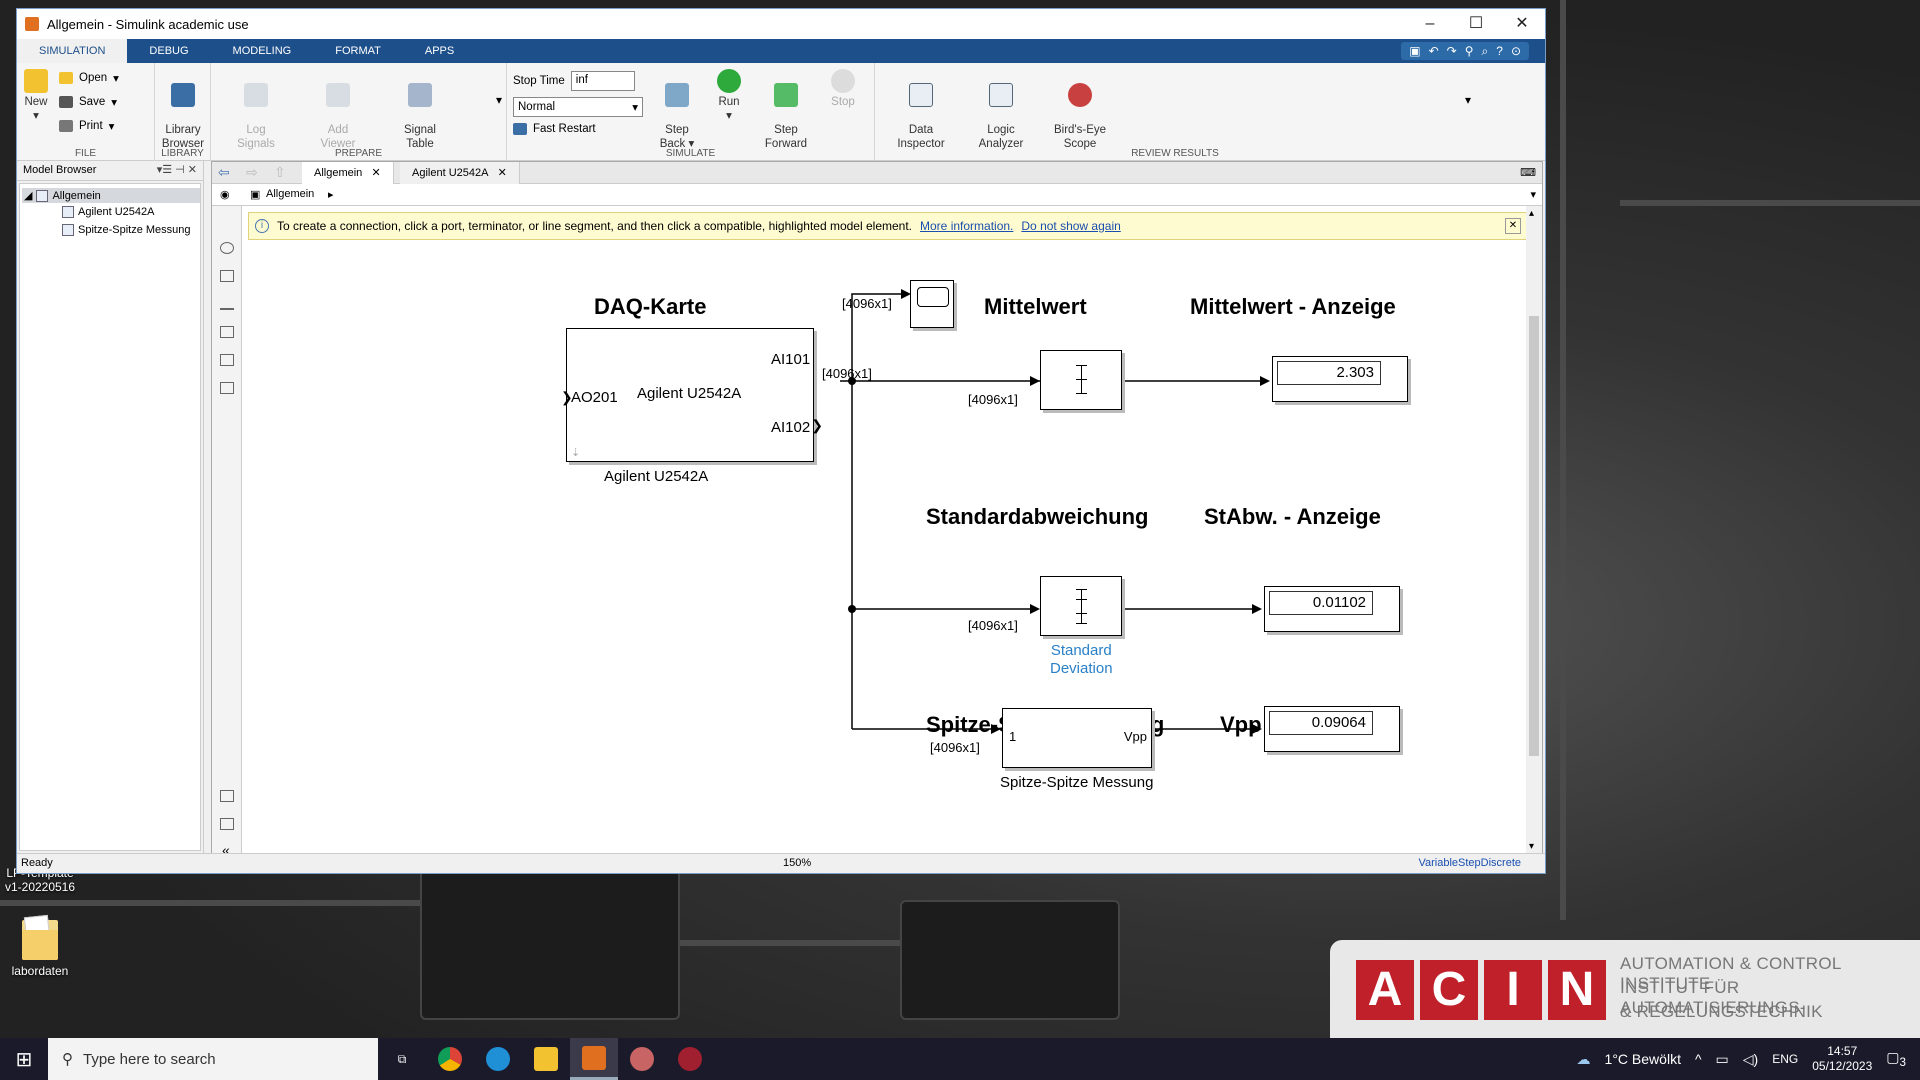  Describe the element at coordinates (656, 476) in the screenshot. I see `daq-caption: Agilent U2542A` at that location.